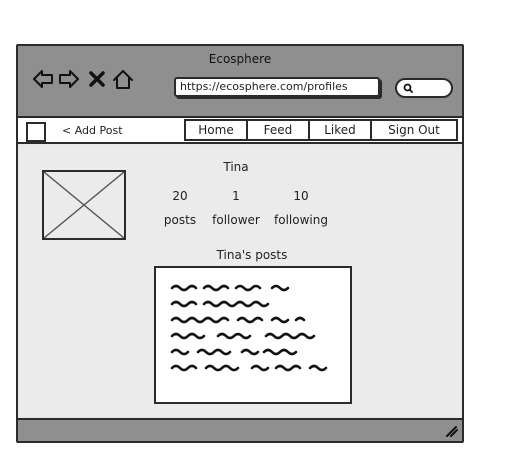 This screenshot has width=508, height=473. What do you see at coordinates (252, 255) in the screenshot?
I see `posts-heading: Tina's posts` at bounding box center [252, 255].